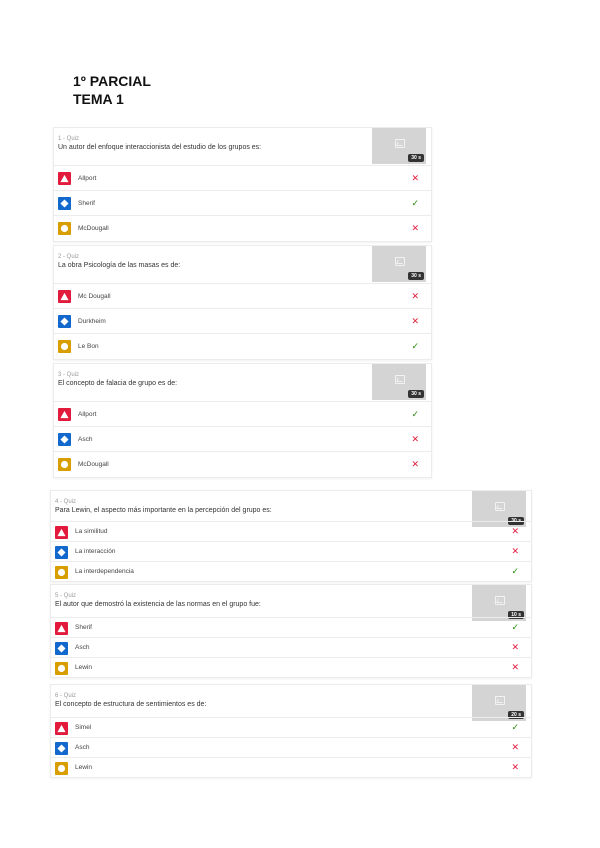 The width and height of the screenshot is (600, 848). What do you see at coordinates (88, 346) in the screenshot?
I see `answer-text: Le Bon` at bounding box center [88, 346].